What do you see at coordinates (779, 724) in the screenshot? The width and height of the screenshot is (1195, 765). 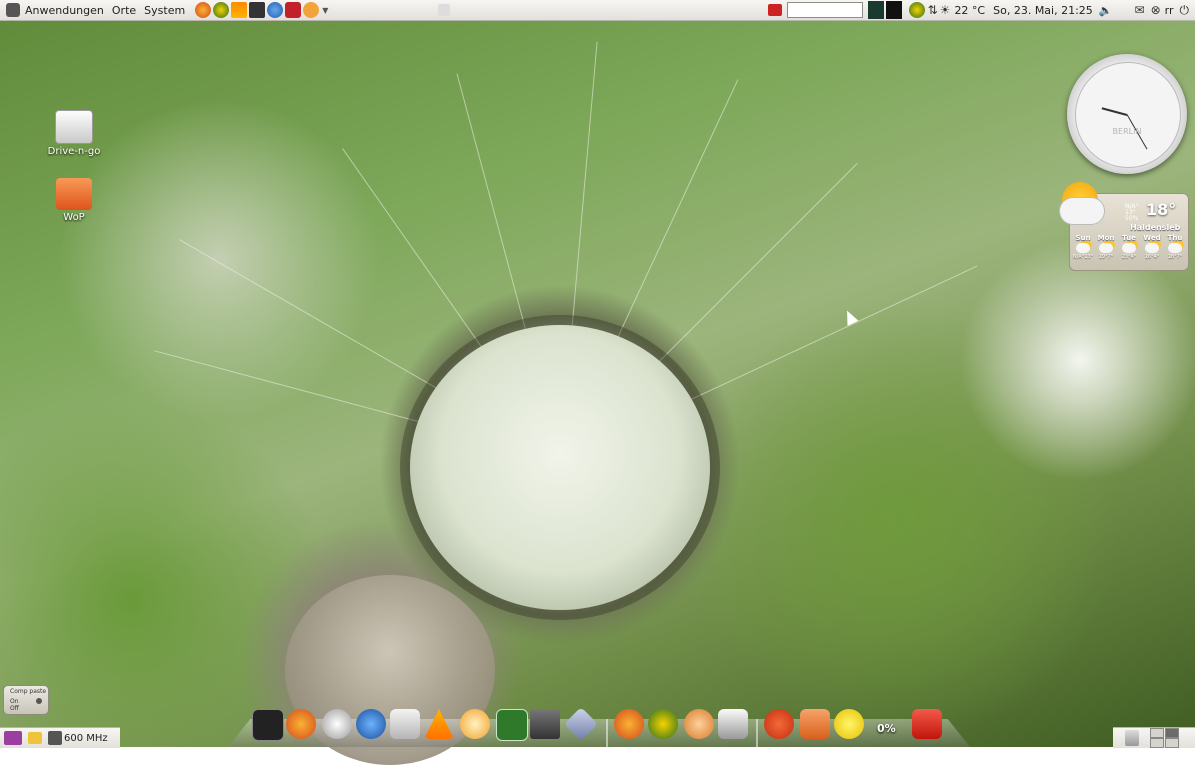 I see `ubuntu-icon` at bounding box center [779, 724].